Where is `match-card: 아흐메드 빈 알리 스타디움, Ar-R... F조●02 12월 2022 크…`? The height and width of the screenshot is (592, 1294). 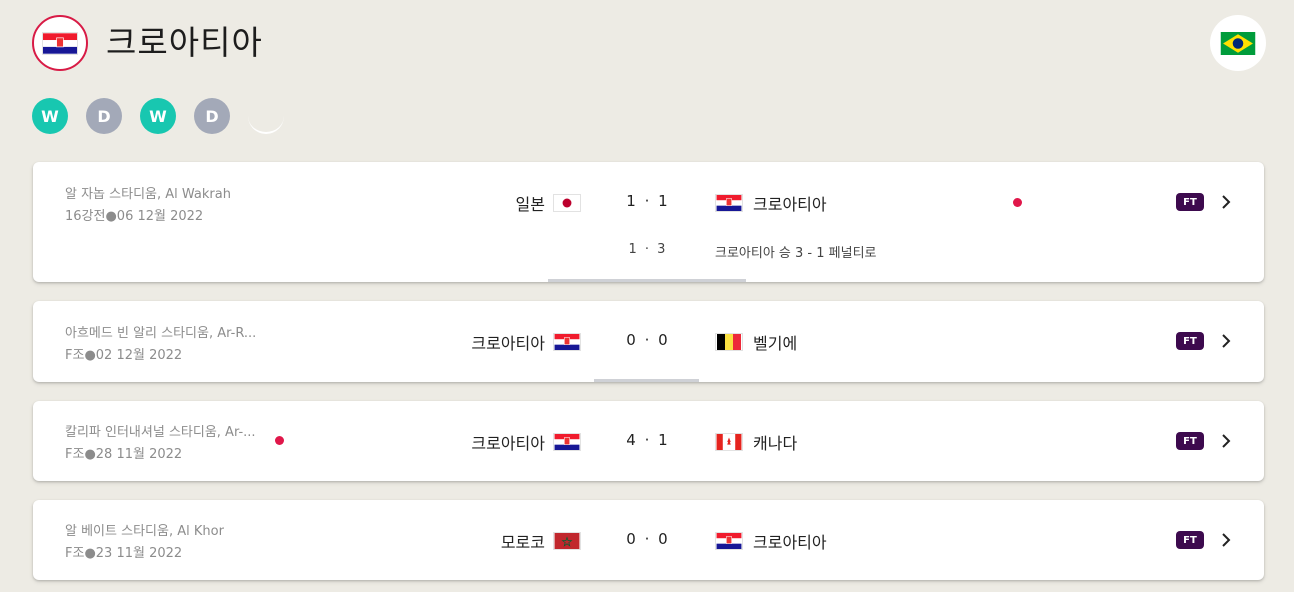 match-card: 아흐메드 빈 알리 스타디움, Ar-R... F조●02 12월 2022 크… is located at coordinates (648, 341).